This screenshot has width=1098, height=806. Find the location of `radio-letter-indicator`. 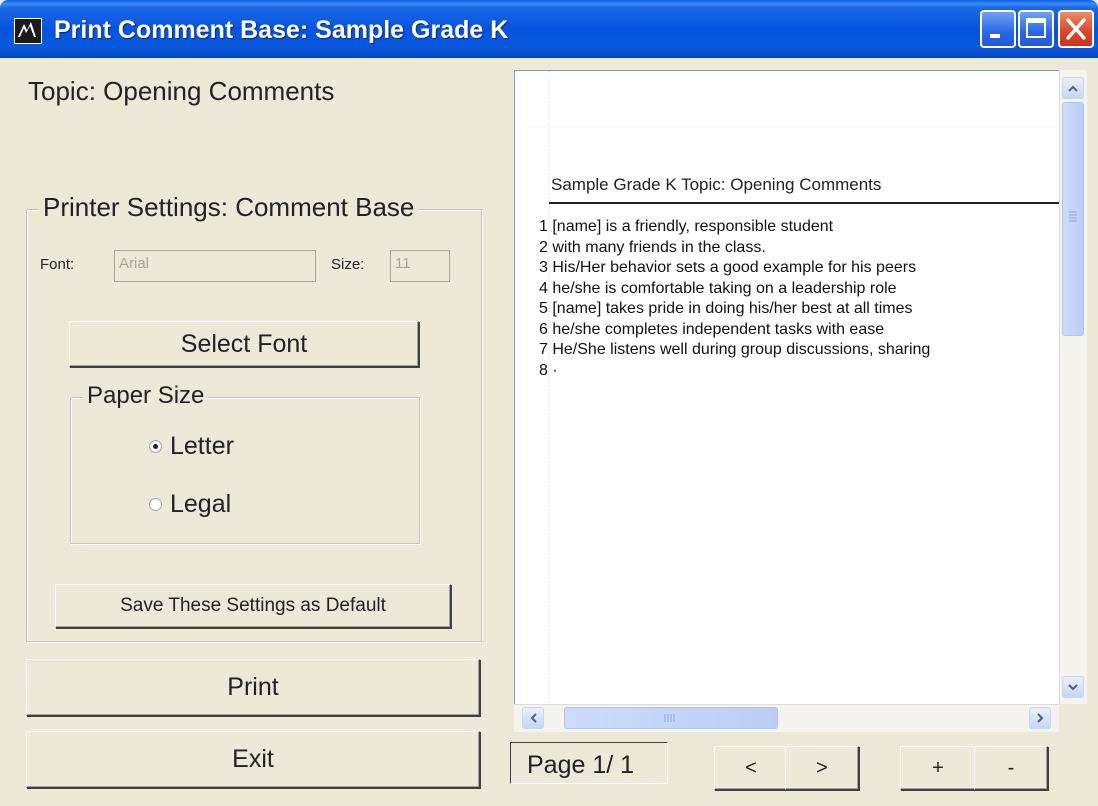

radio-letter-indicator is located at coordinates (155, 446).